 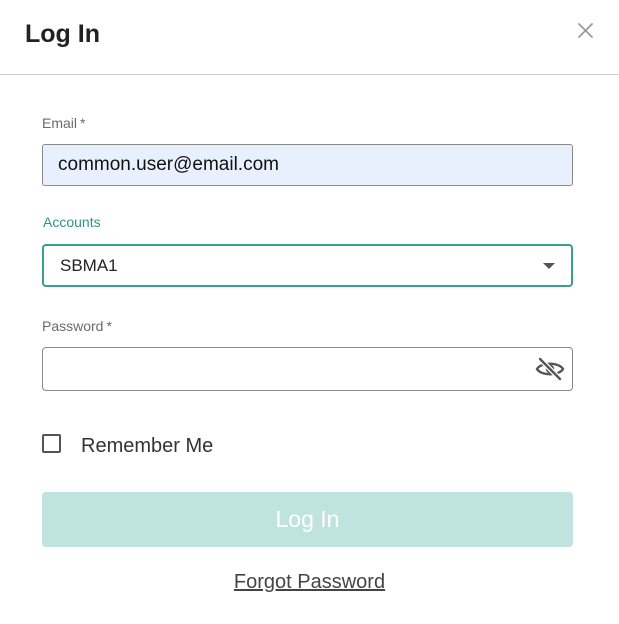 I want to click on email-required-marker: *, so click(x=83, y=123).